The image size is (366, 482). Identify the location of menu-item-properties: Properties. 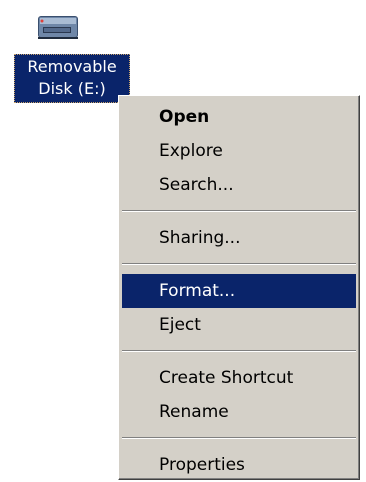
(239, 465).